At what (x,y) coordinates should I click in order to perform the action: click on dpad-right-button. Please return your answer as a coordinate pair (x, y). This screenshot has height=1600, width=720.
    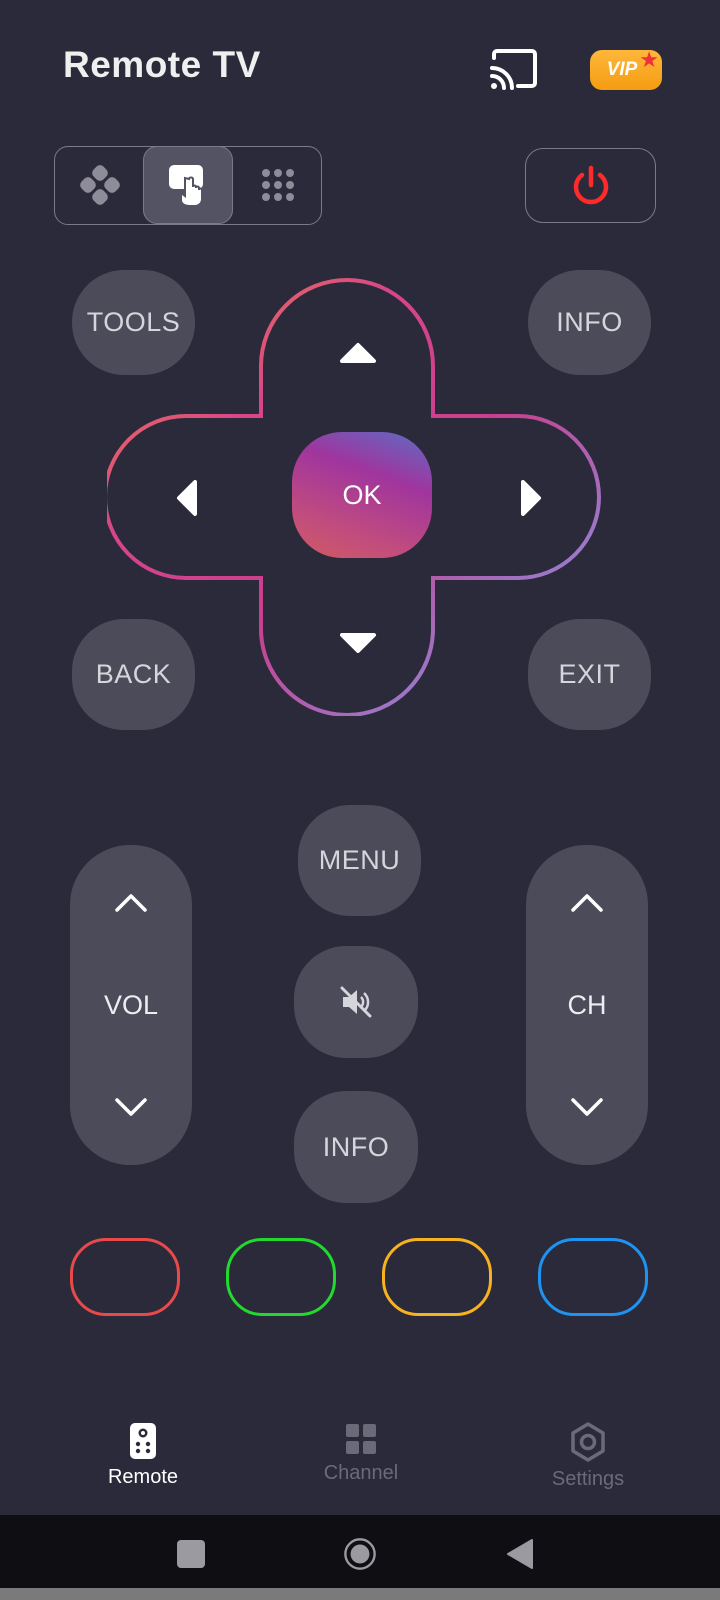
    Looking at the image, I should click on (532, 498).